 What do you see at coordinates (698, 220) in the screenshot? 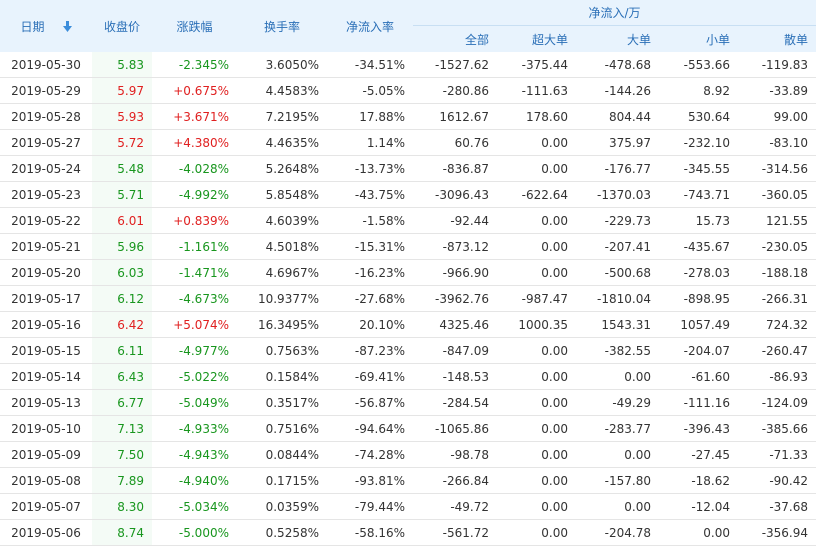
I see `cell-small: 15.73` at bounding box center [698, 220].